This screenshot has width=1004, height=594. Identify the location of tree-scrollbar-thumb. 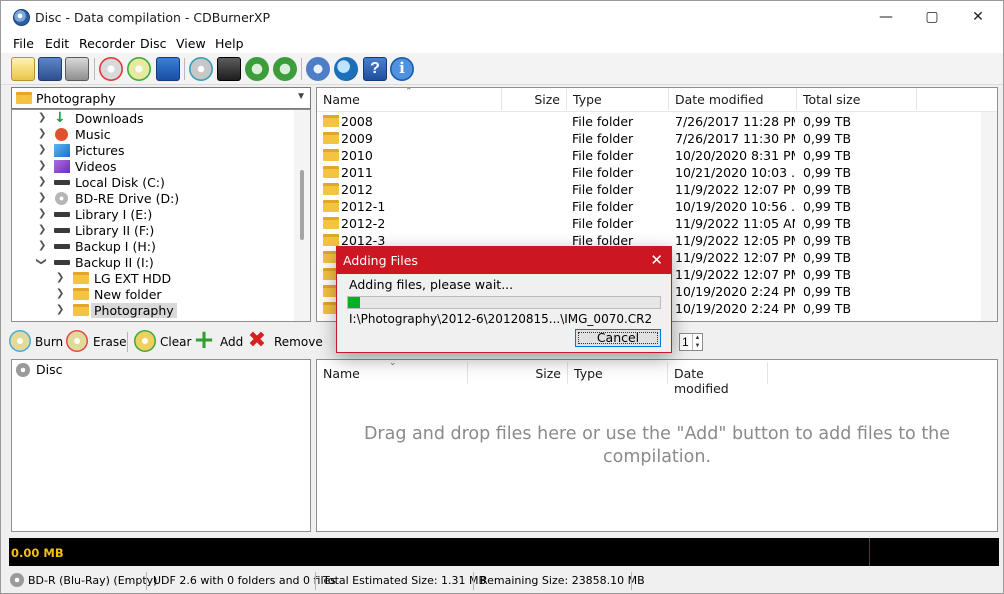
(302, 205).